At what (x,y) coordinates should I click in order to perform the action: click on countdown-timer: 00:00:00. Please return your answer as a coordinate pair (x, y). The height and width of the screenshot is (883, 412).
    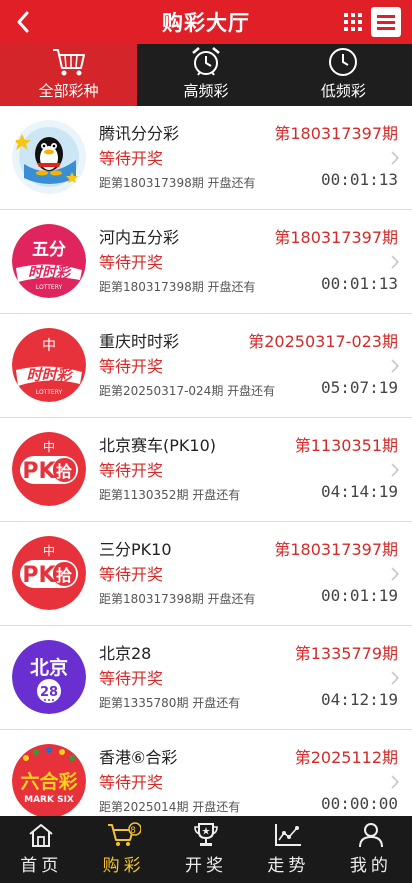
    Looking at the image, I should click on (359, 803).